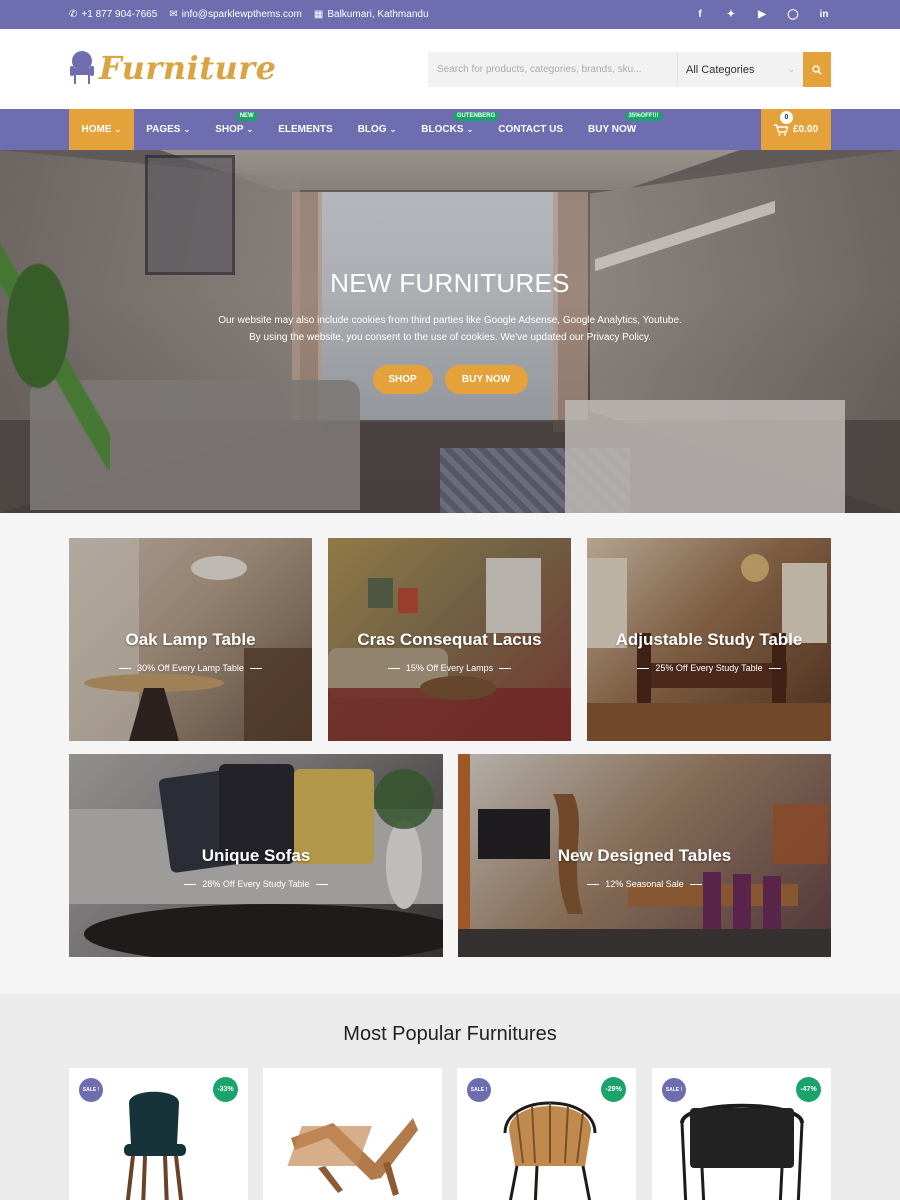 The height and width of the screenshot is (1200, 900). I want to click on discount-badge: -47%, so click(808, 1089).